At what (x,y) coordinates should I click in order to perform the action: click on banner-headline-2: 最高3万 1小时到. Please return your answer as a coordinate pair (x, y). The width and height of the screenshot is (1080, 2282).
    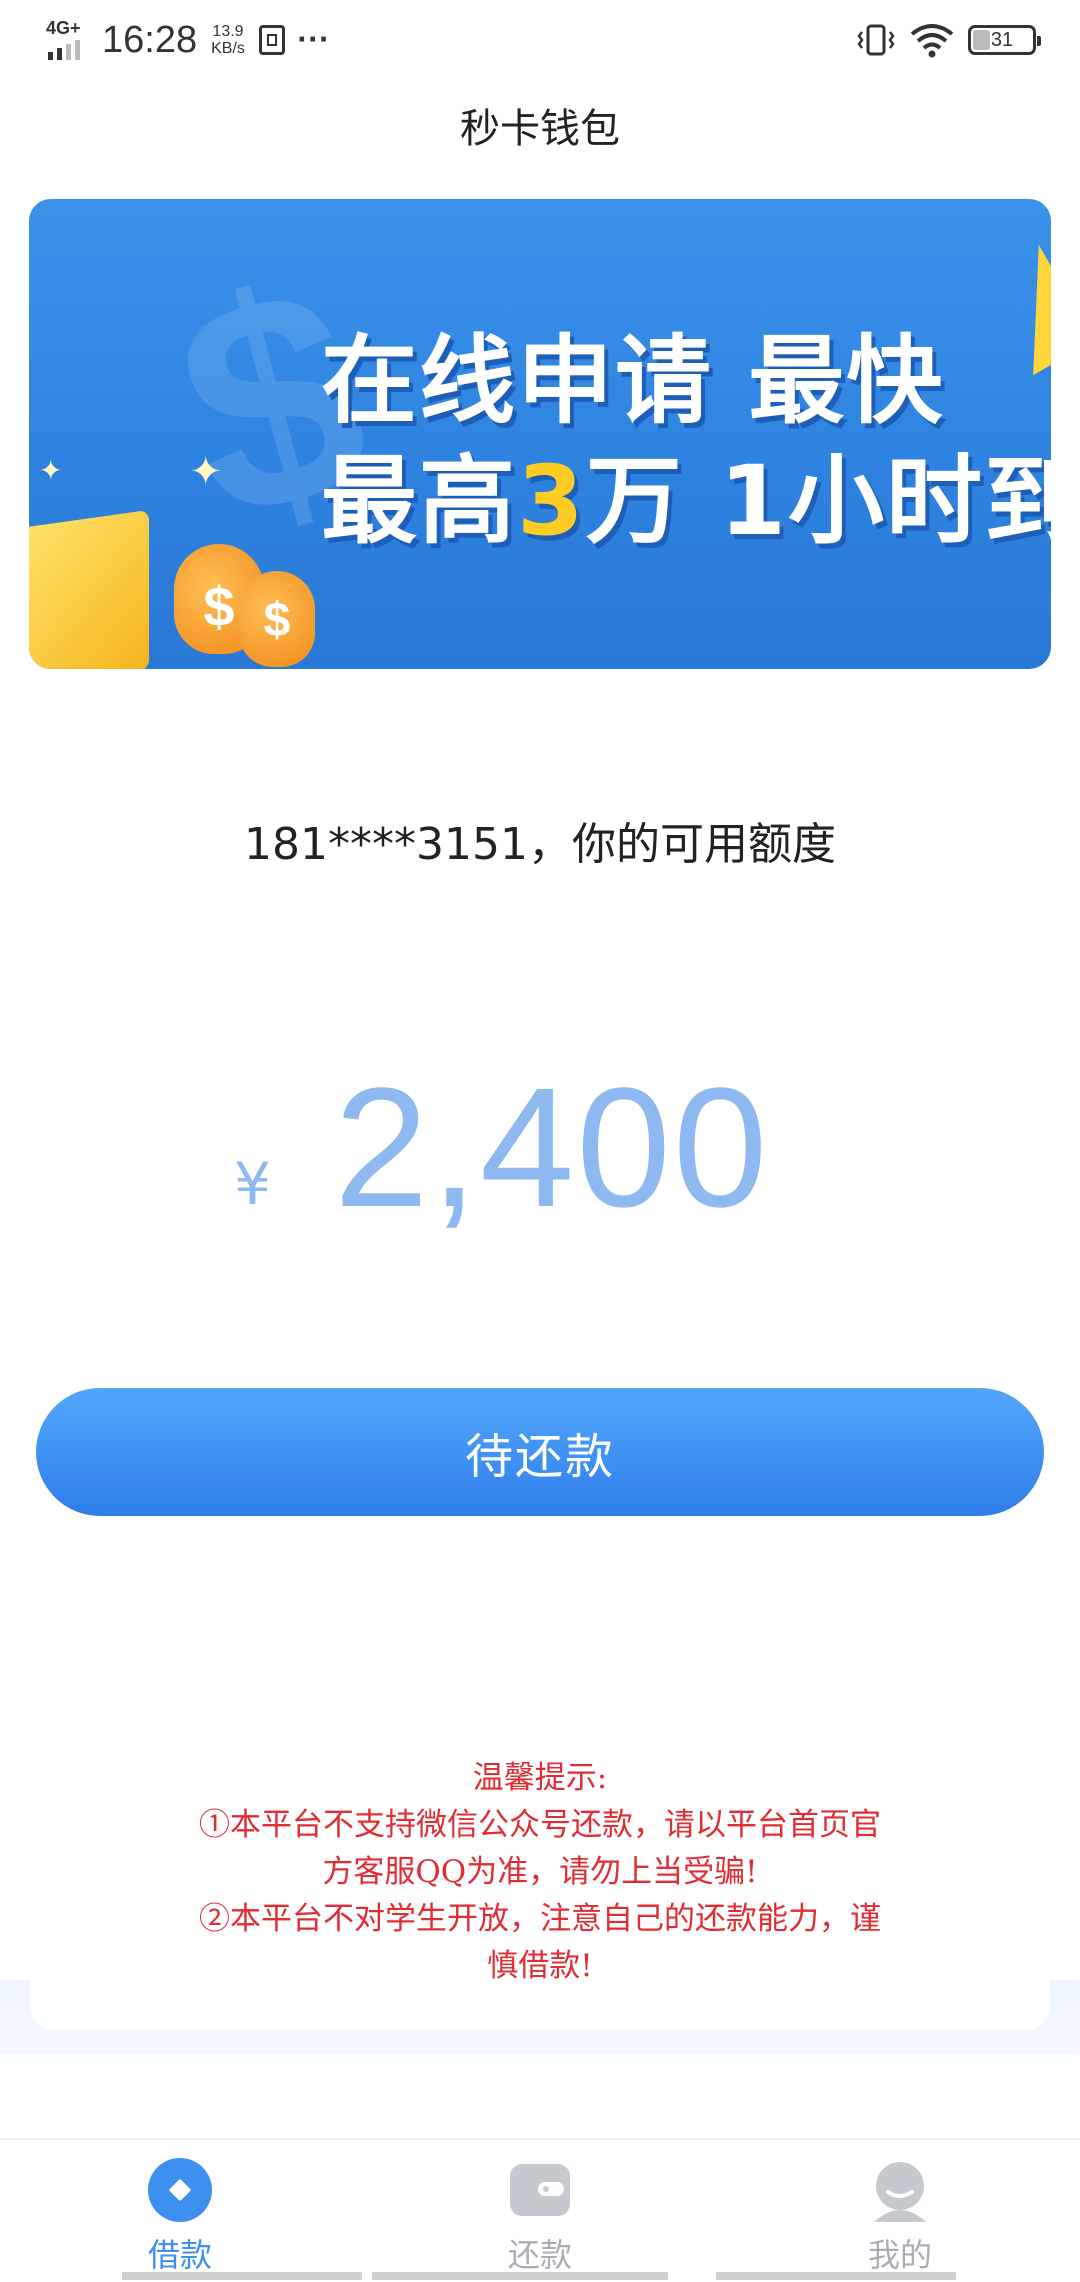
    Looking at the image, I should click on (686, 492).